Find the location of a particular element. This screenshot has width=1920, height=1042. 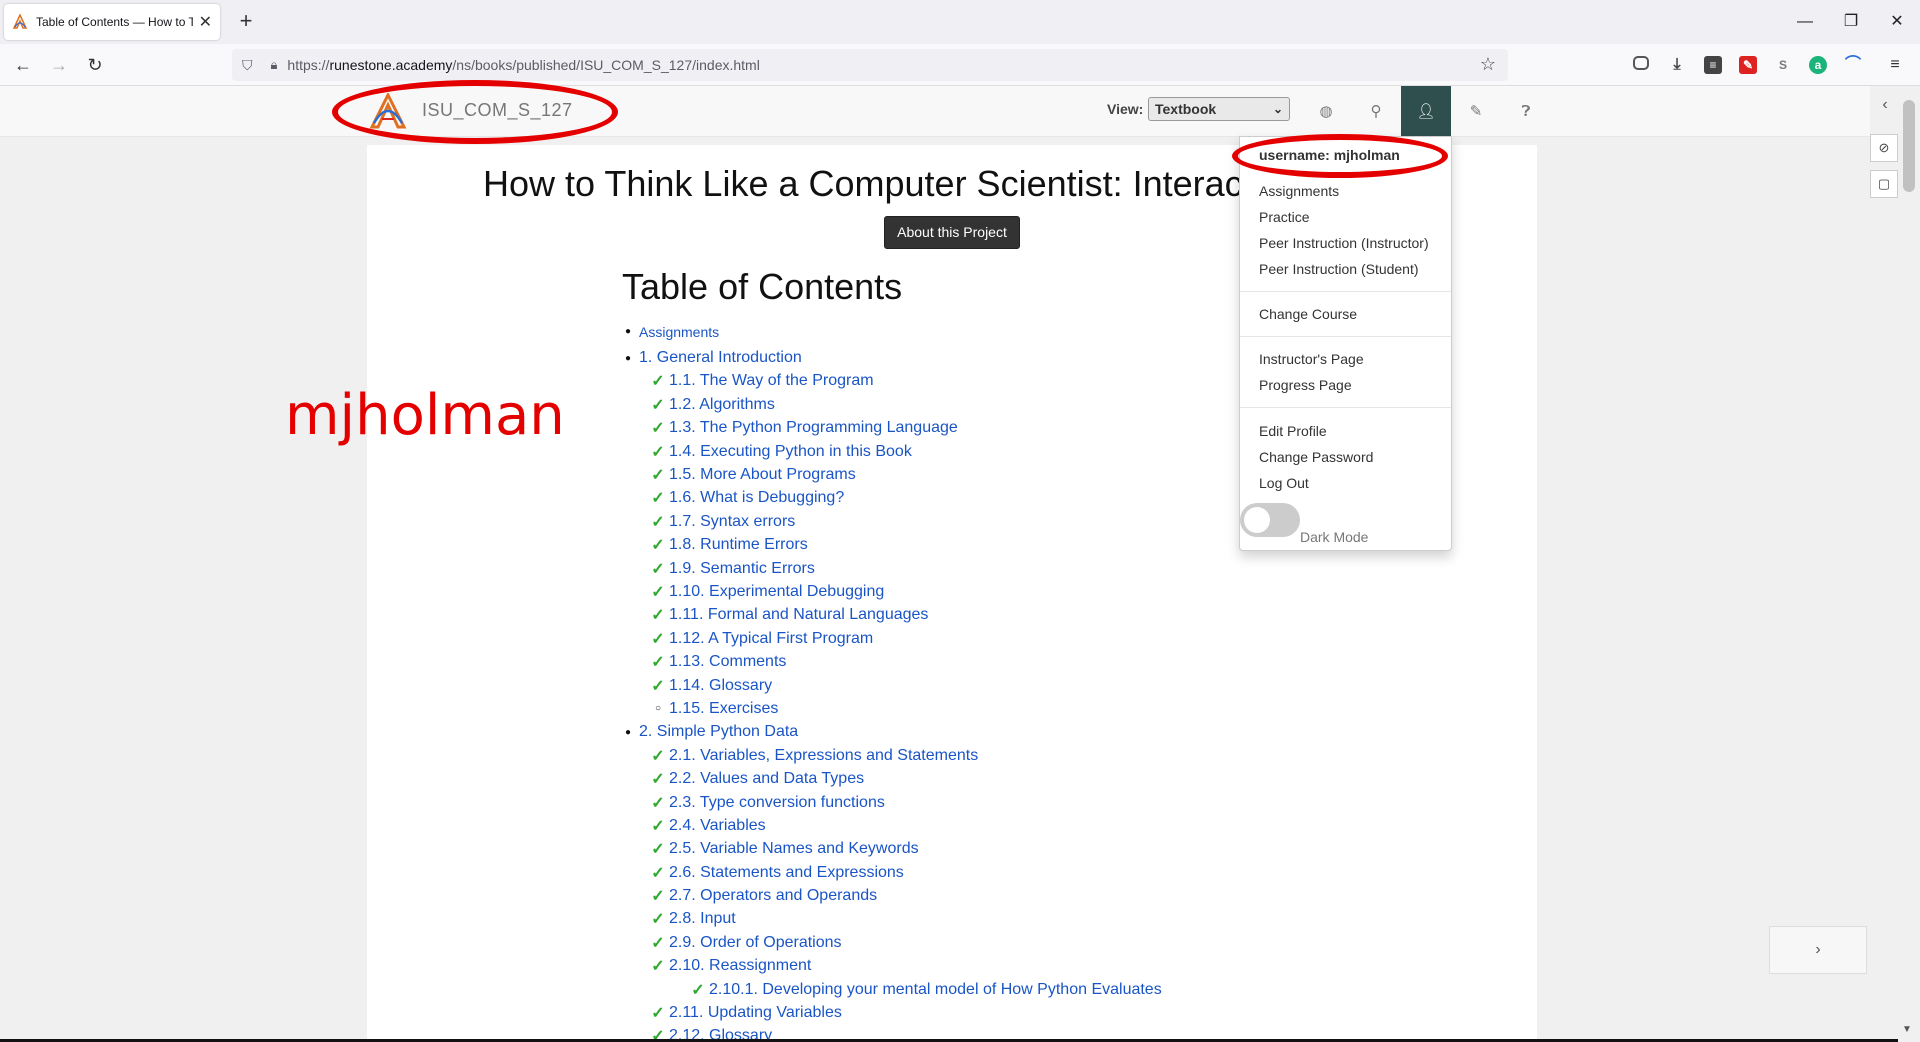

toc-item: ✓ 1.11. Formal and Natural Languages is located at coordinates (1067, 615).